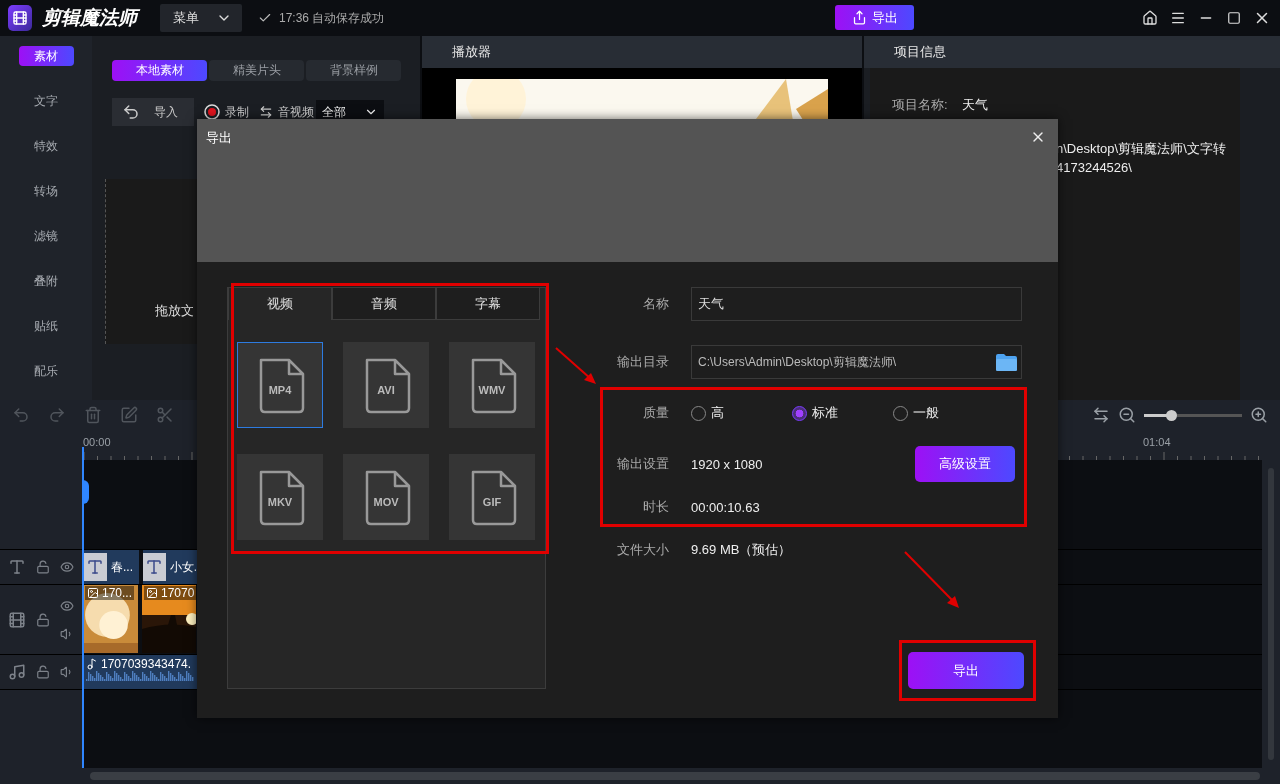  I want to click on menu-dropdown: 菜单, so click(201, 18).